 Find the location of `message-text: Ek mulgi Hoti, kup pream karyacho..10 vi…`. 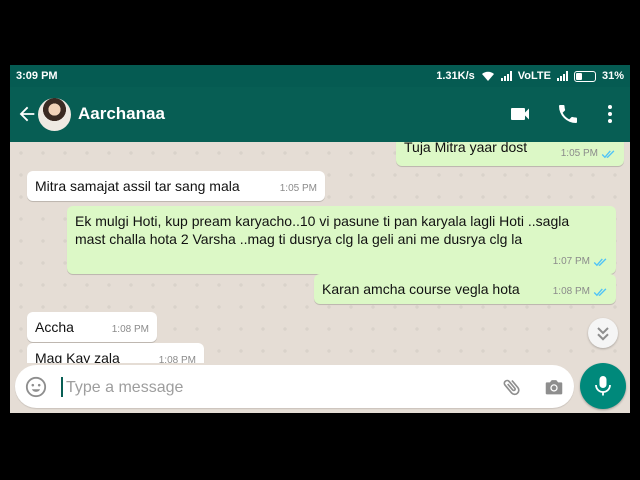

message-text: Ek mulgi Hoti, kup pream karyacho..10 vi… is located at coordinates (322, 230).